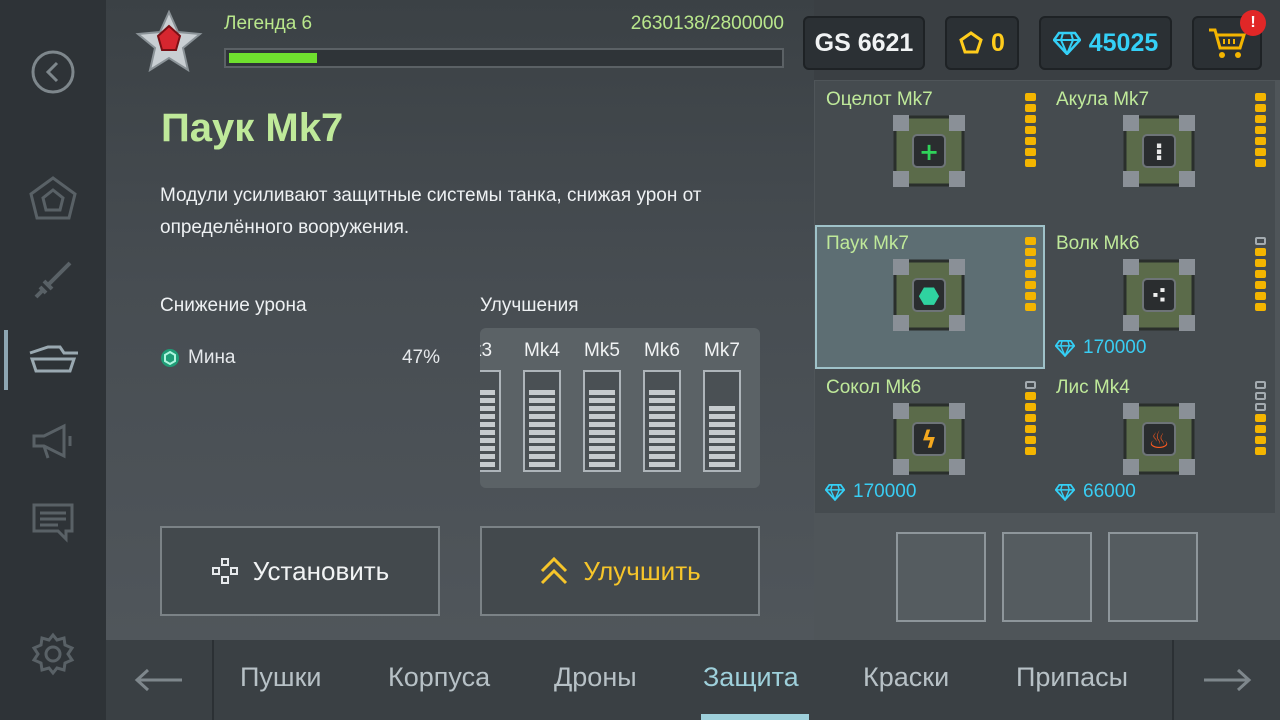  I want to click on upgrade-level-label: k3, so click(486, 350).